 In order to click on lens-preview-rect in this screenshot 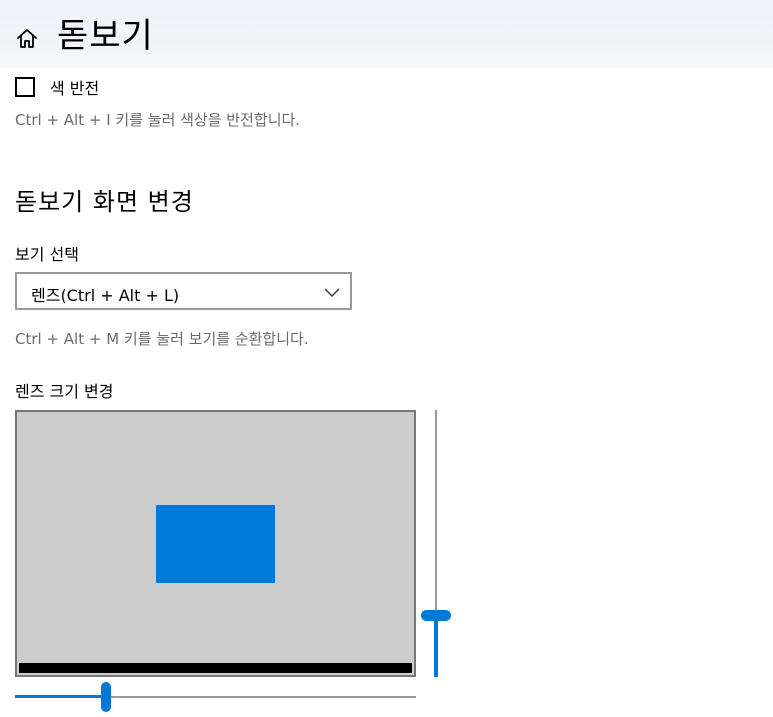, I will do `click(215, 544)`.